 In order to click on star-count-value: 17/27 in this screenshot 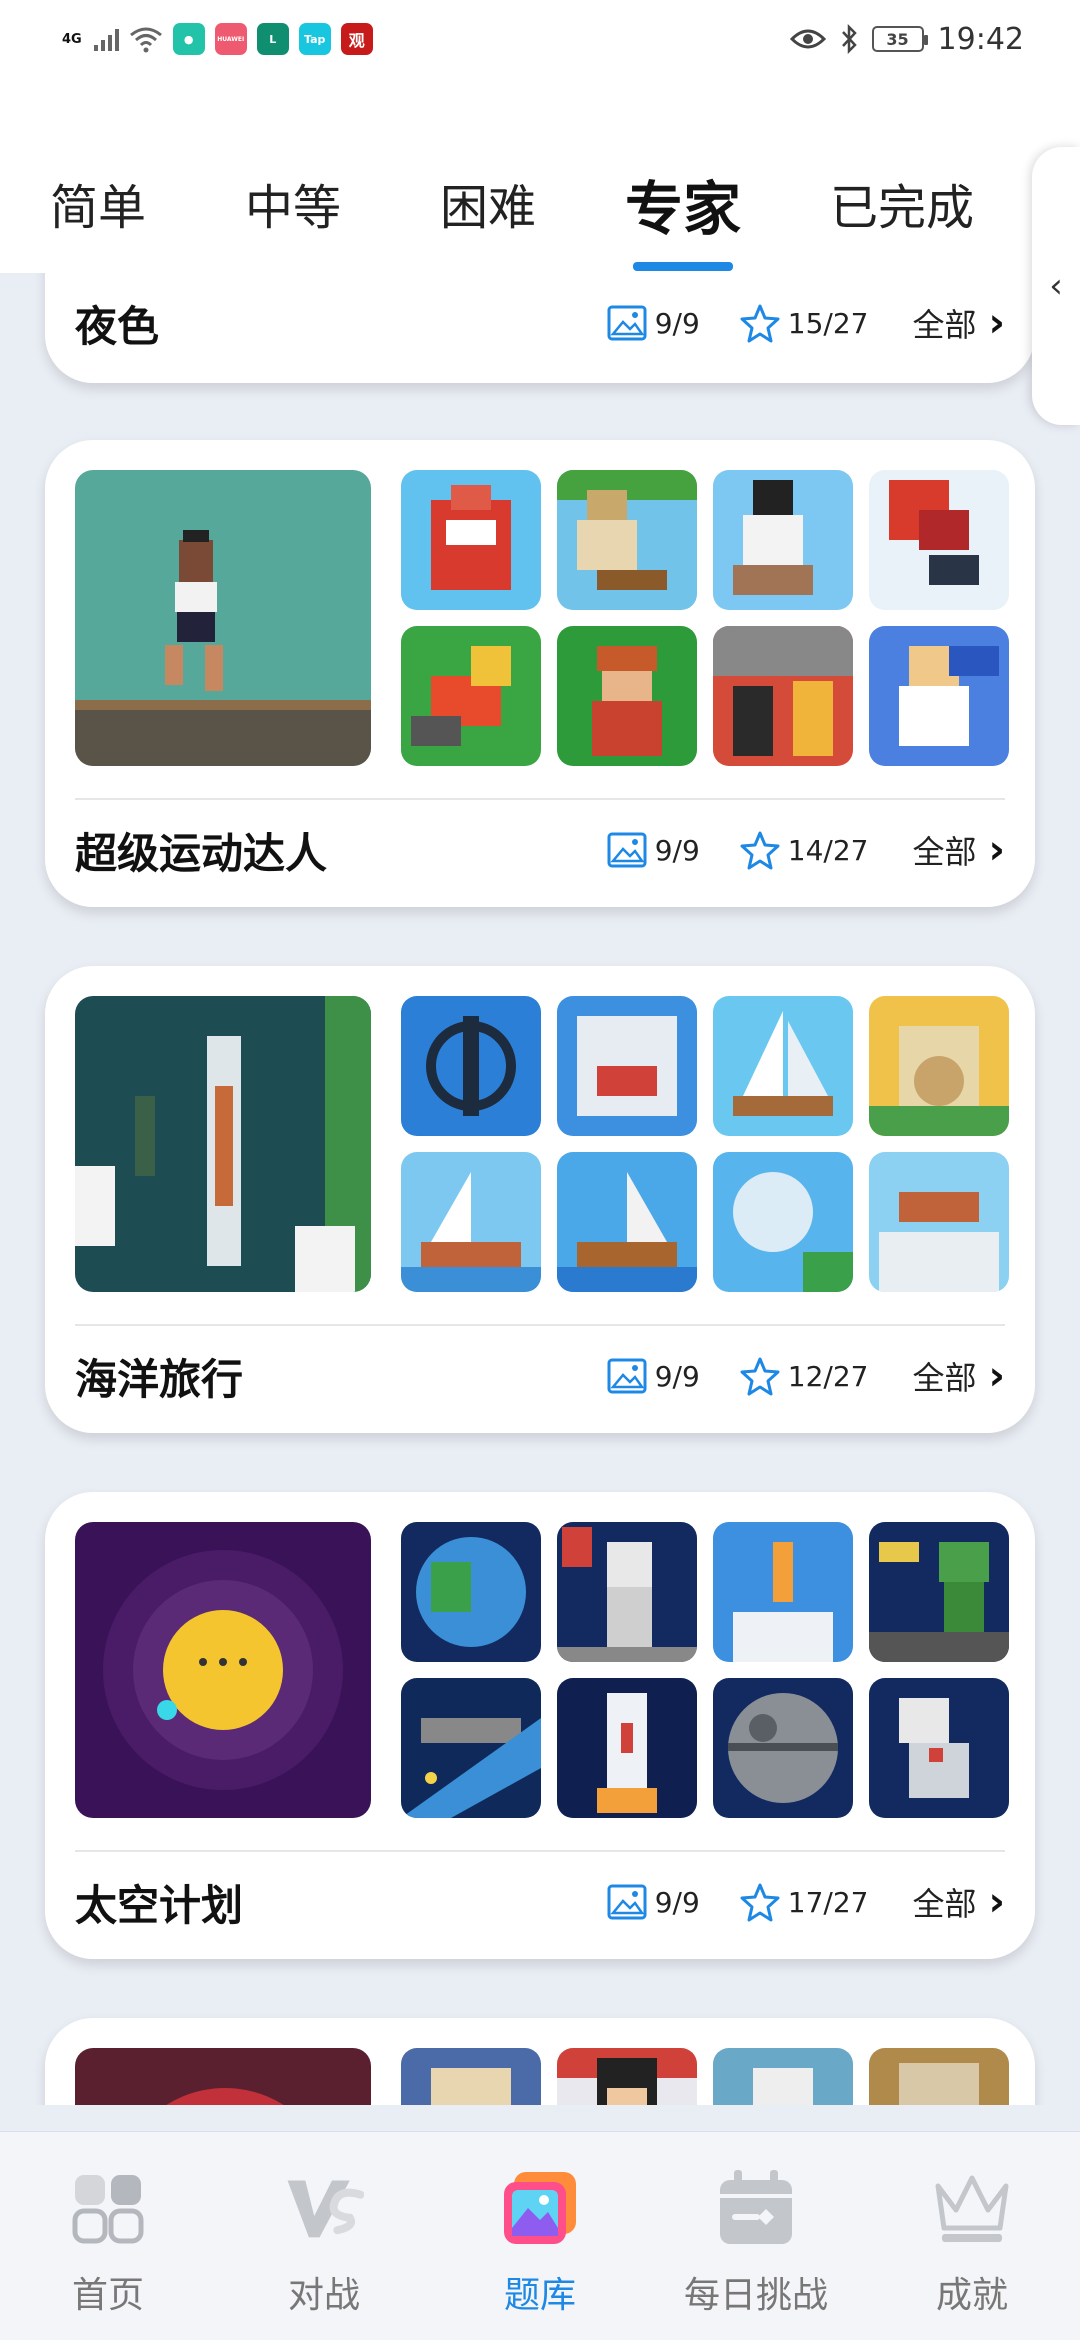, I will do `click(828, 1902)`.